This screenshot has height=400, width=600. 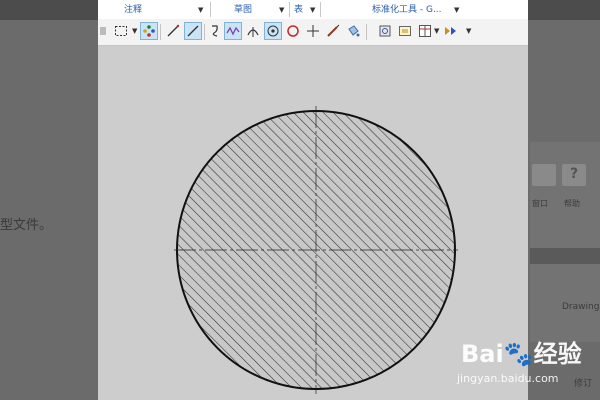 I want to click on background-header-band, so click(x=49, y=10).